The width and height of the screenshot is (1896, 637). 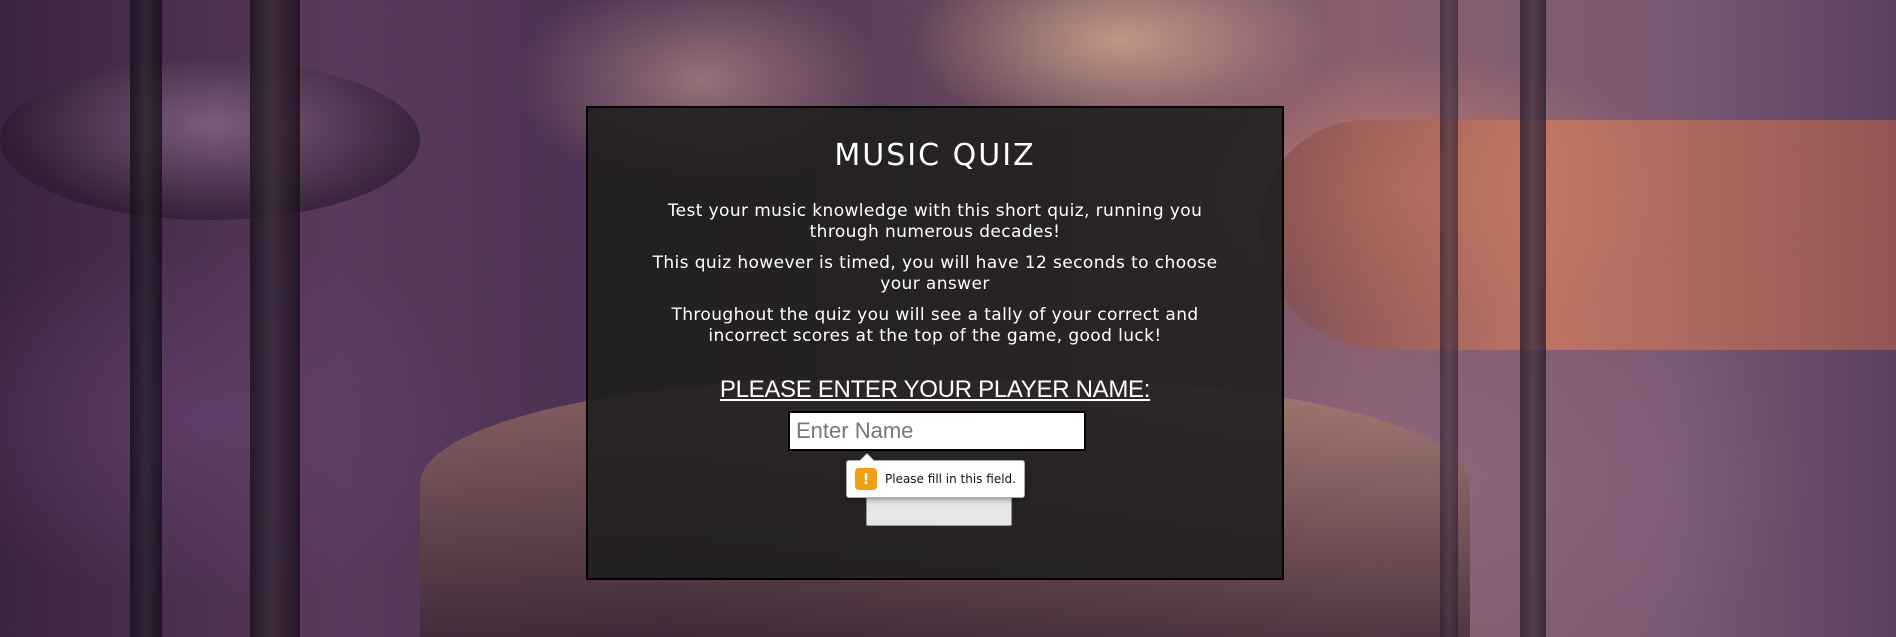 I want to click on validation-tooltip: ! Please fill in this field., so click(x=935, y=475).